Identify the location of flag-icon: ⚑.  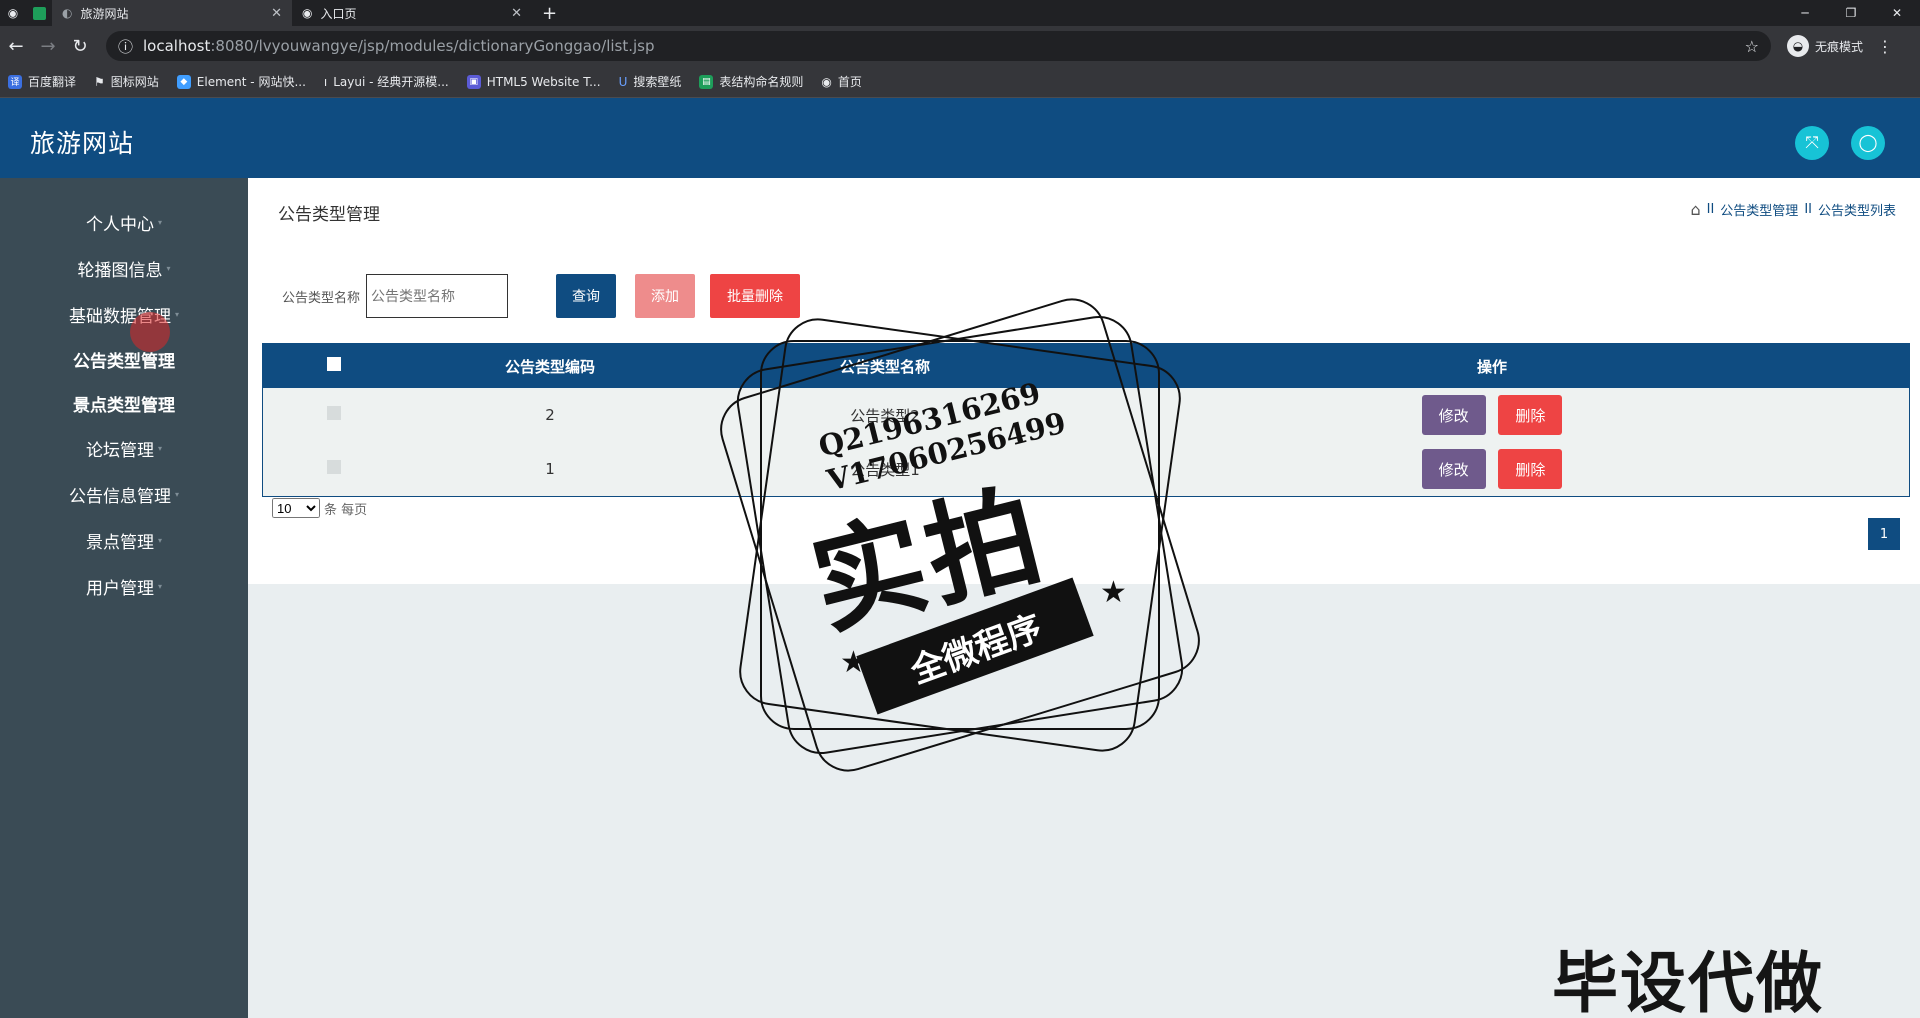
(99, 81).